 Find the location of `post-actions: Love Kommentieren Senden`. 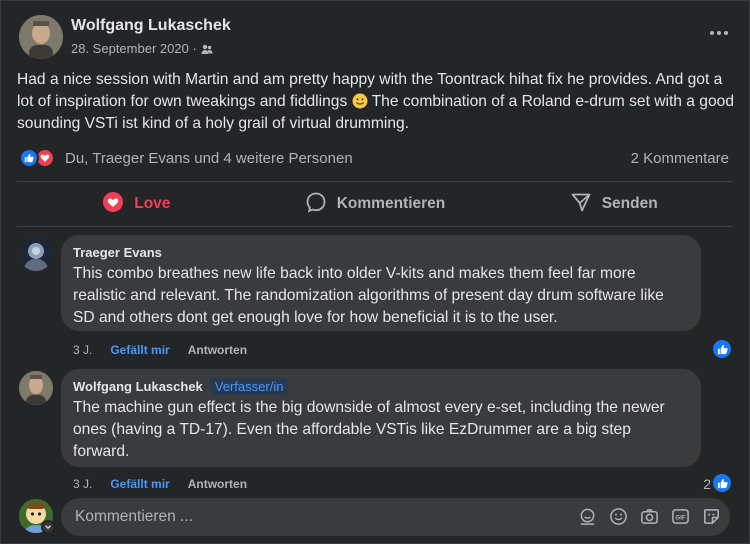

post-actions: Love Kommentieren Senden is located at coordinates (375, 204).